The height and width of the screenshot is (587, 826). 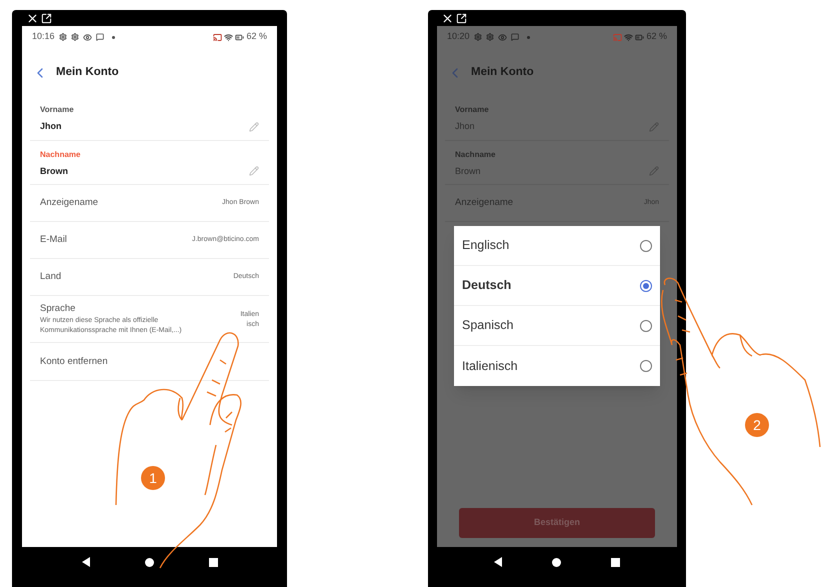 What do you see at coordinates (490, 366) in the screenshot?
I see `option-label: Italienisch` at bounding box center [490, 366].